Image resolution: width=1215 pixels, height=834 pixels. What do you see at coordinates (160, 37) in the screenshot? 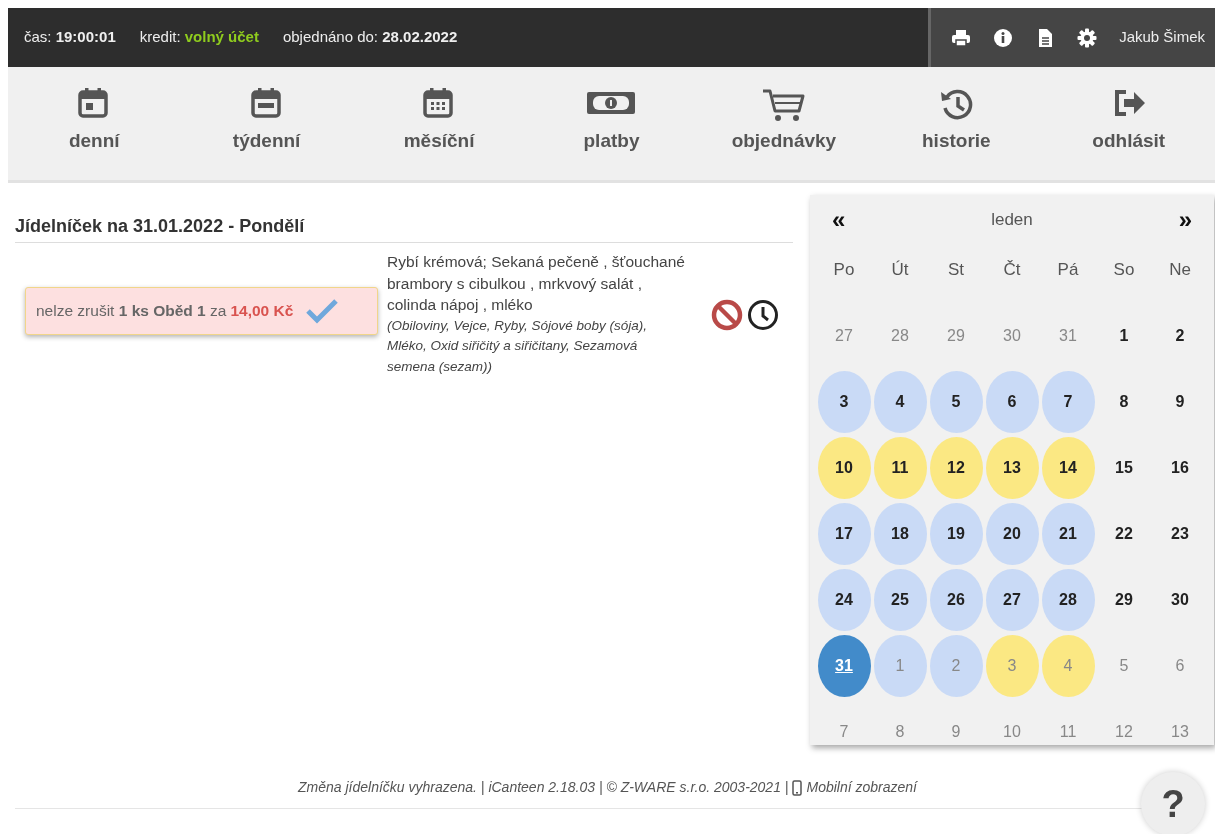
I see `info-label: kredit:` at bounding box center [160, 37].